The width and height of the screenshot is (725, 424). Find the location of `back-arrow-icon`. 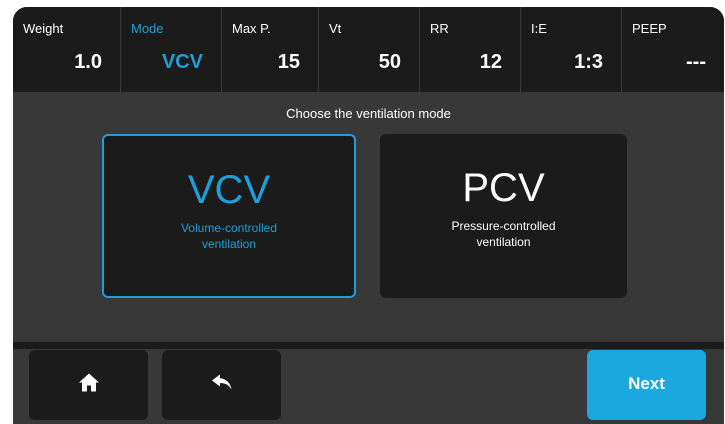

back-arrow-icon is located at coordinates (221, 385).